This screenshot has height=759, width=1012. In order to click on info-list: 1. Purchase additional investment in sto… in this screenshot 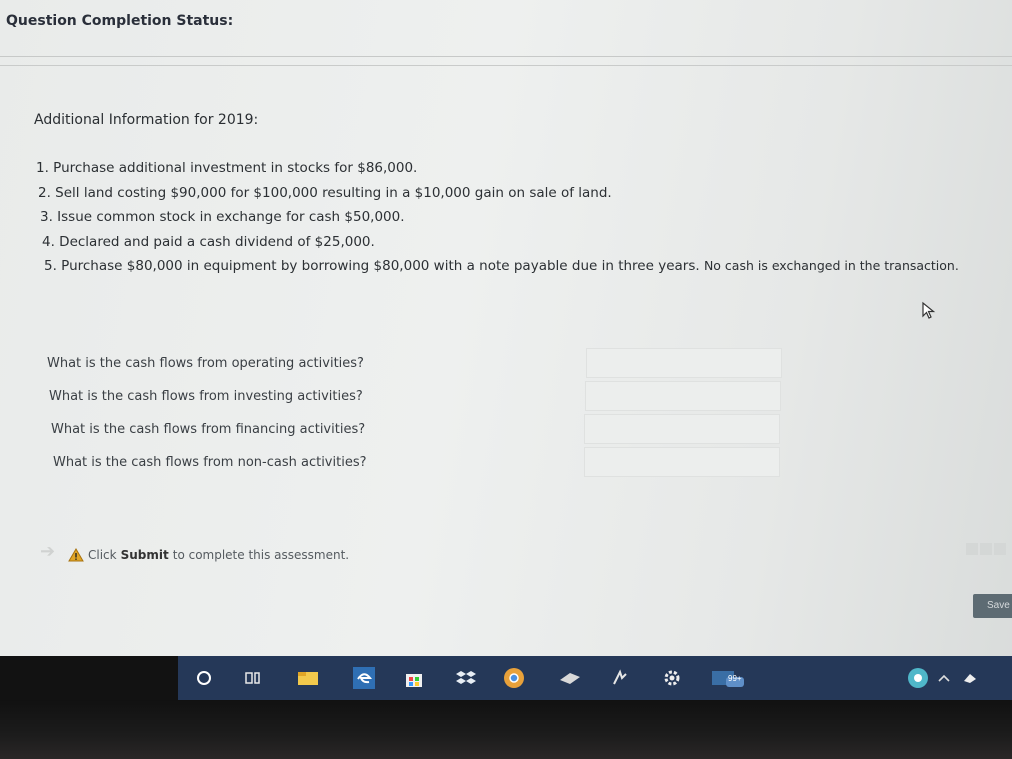, I will do `click(497, 221)`.